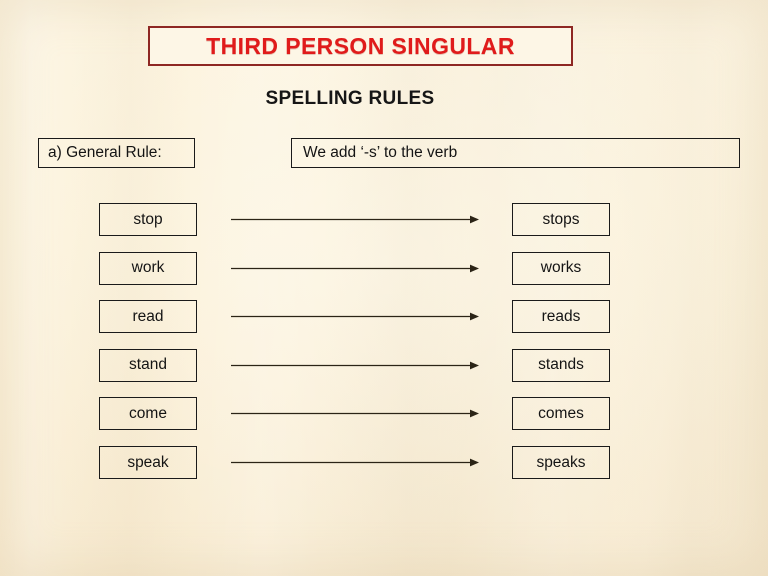 The height and width of the screenshot is (576, 768). I want to click on third-person-verb-text: stops, so click(561, 219).